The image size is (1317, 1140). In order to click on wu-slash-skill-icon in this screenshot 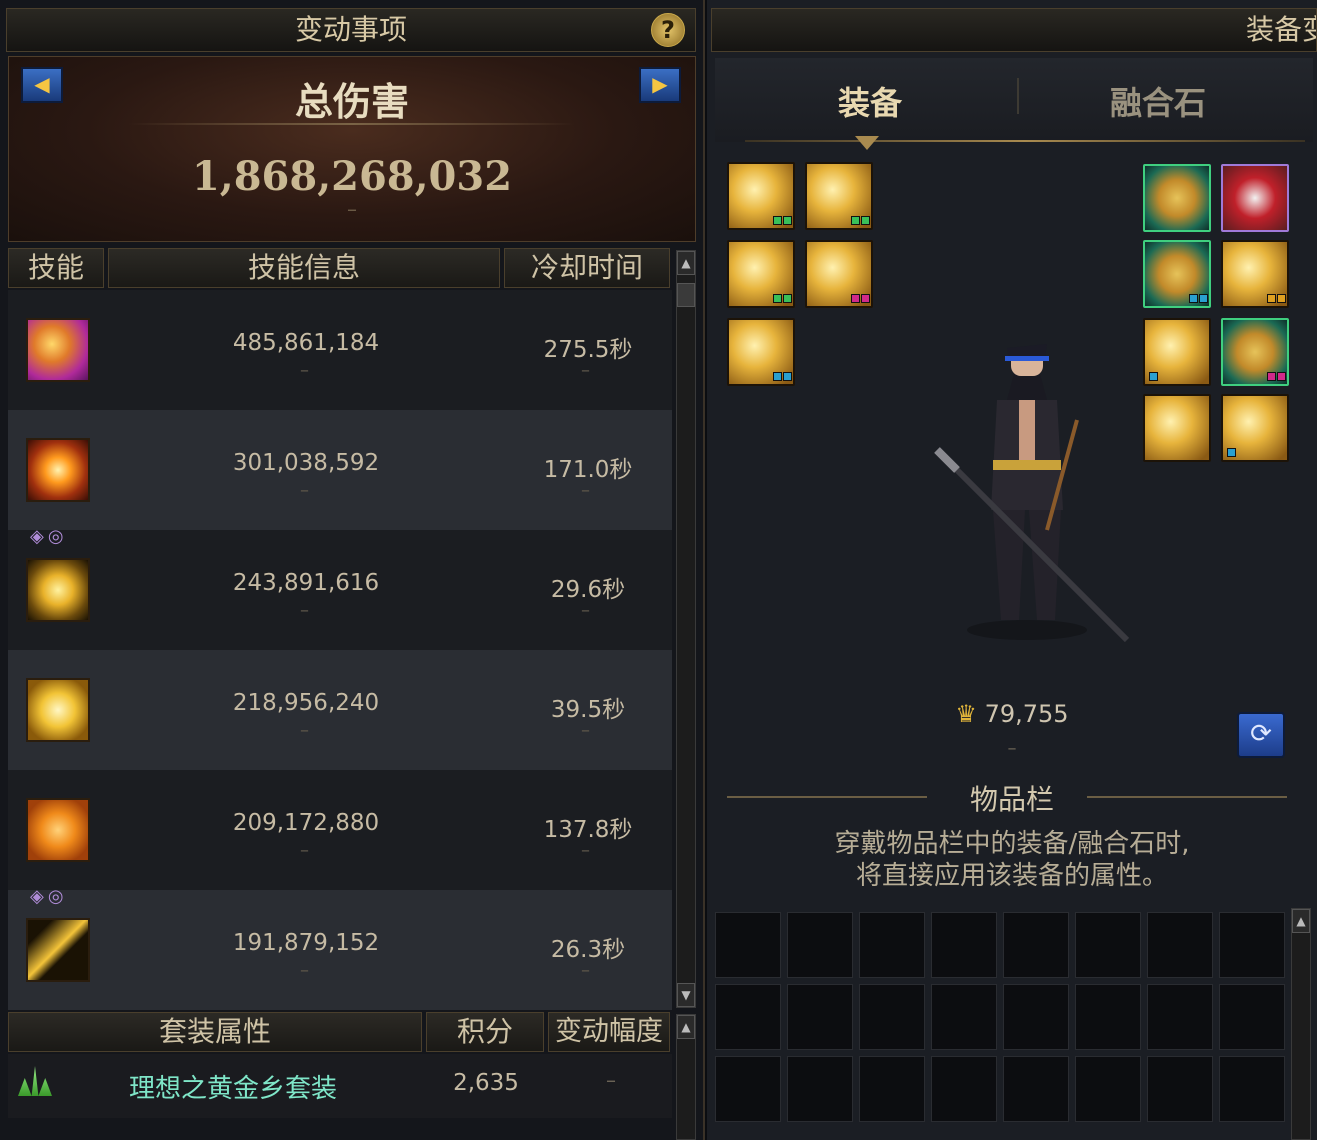, I will do `click(58, 710)`.